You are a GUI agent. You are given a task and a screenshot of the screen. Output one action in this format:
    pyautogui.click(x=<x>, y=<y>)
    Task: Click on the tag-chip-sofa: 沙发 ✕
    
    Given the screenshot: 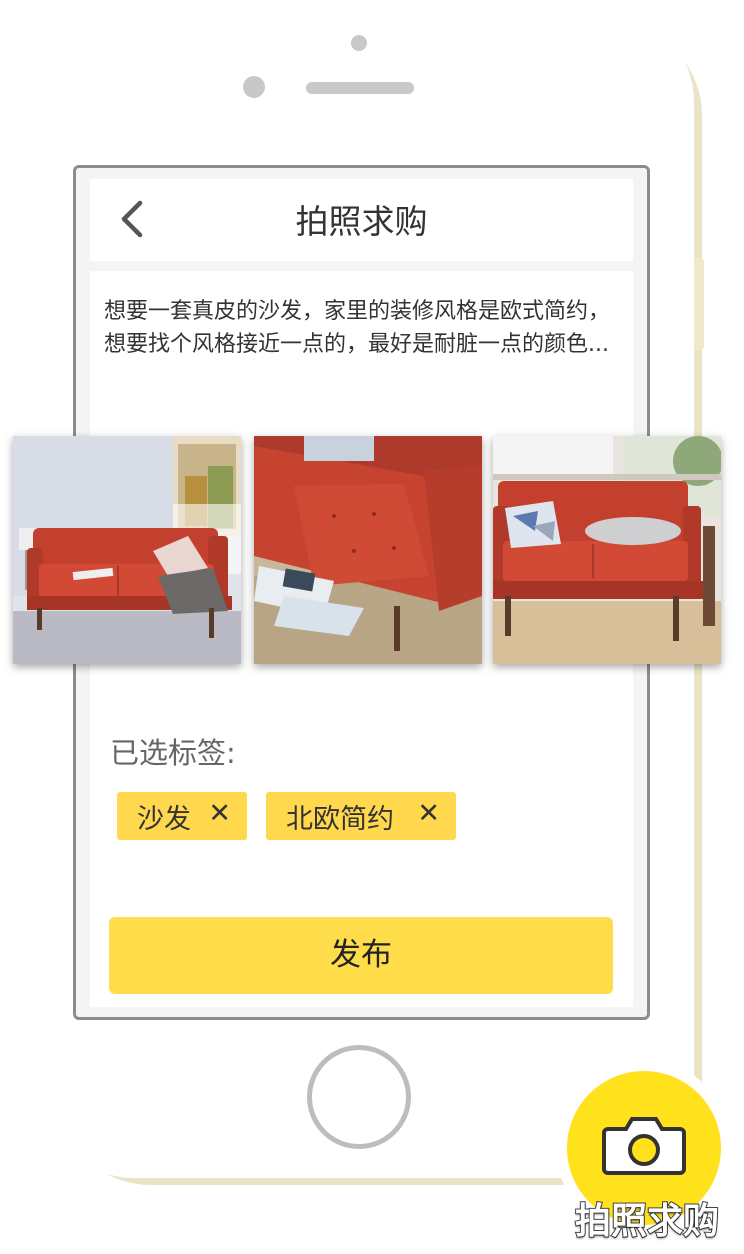 What is the action you would take?
    pyautogui.click(x=182, y=816)
    